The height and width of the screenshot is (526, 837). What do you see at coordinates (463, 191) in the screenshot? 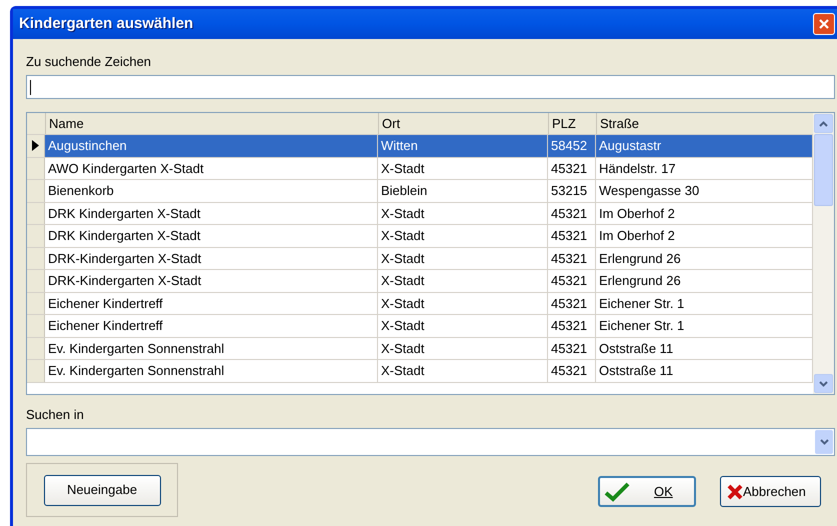
I see `table-cell: Bieblein` at bounding box center [463, 191].